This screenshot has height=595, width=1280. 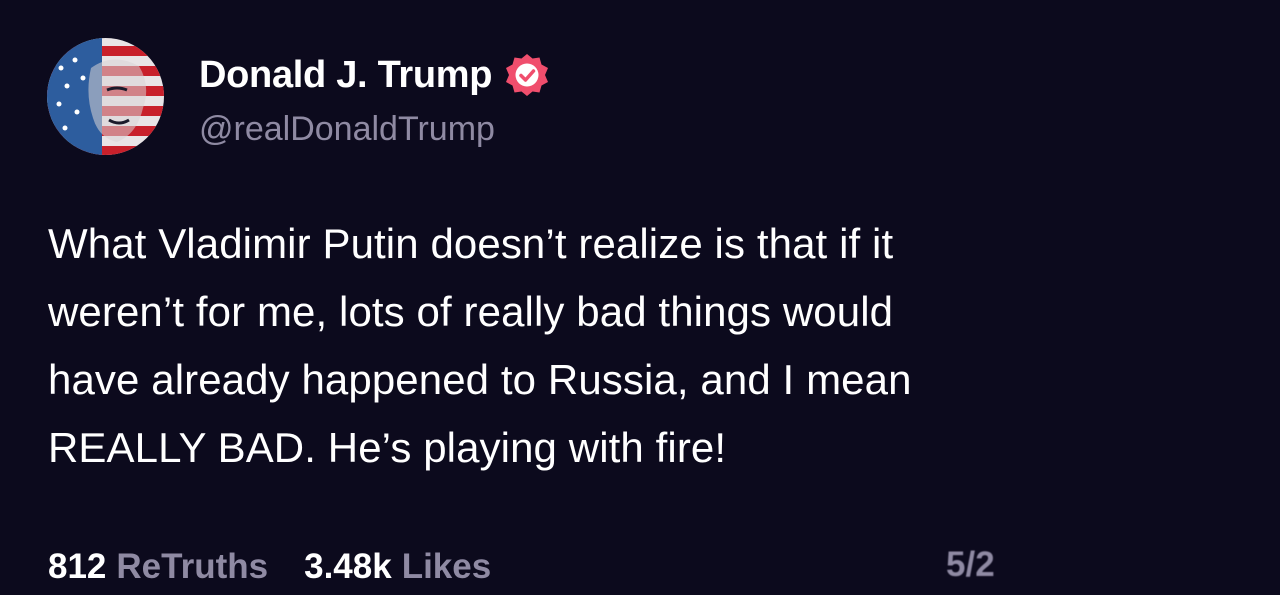 I want to click on retruths-label: ReTruths, so click(x=192, y=566).